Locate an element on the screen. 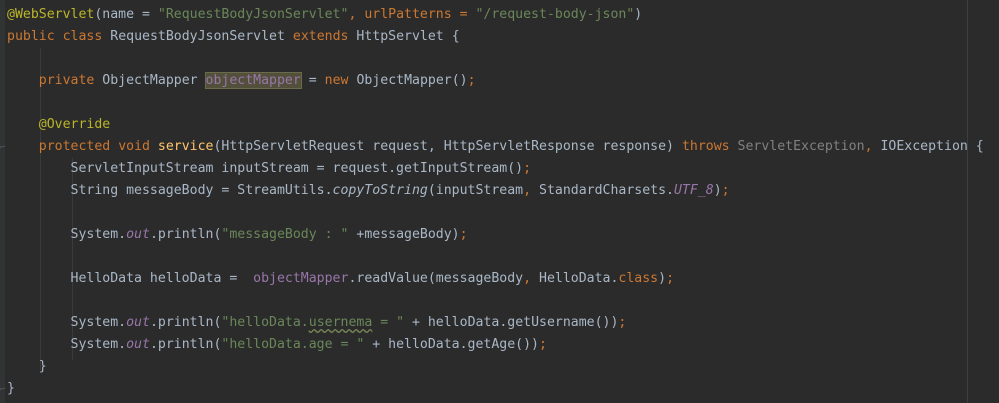 This screenshot has width=999, height=403. code-token: + helloData.getAge()) is located at coordinates (451, 344).